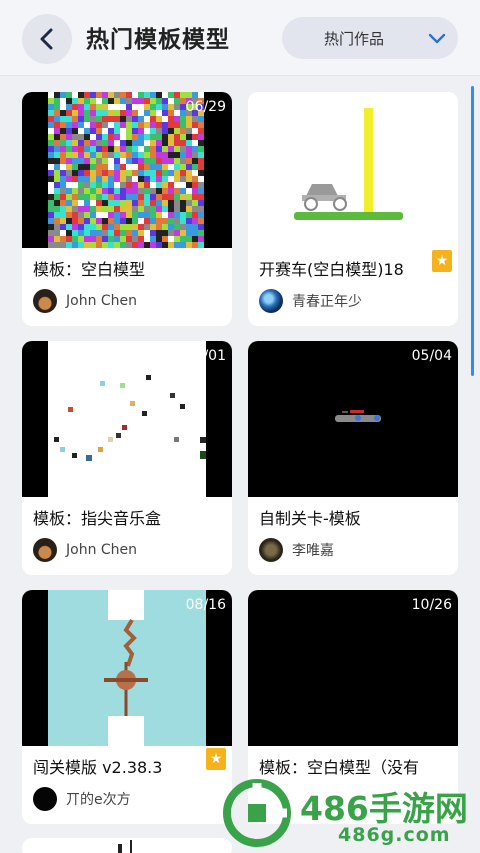 The width and height of the screenshot is (480, 853). Describe the element at coordinates (353, 209) in the screenshot. I see `template-card: 开赛车(空白模型)18 ★ 青春正年少` at that location.